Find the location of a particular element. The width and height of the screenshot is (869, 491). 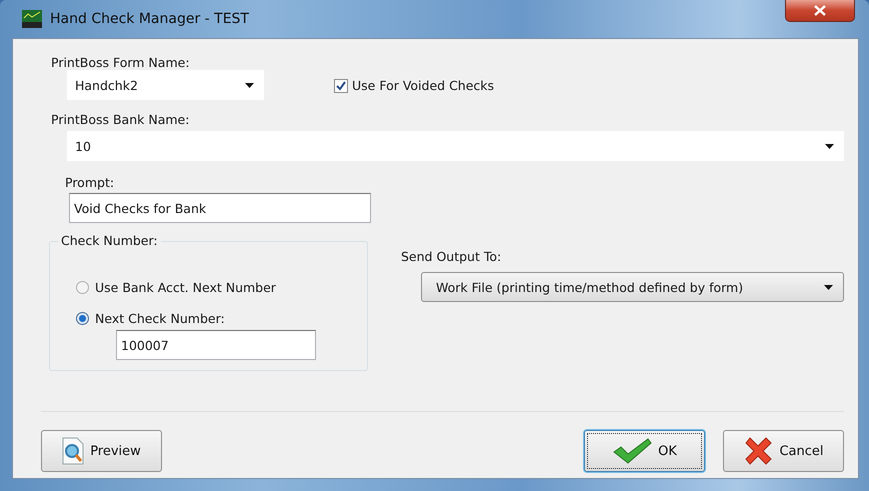

cancel-button: Cancel is located at coordinates (783, 451).